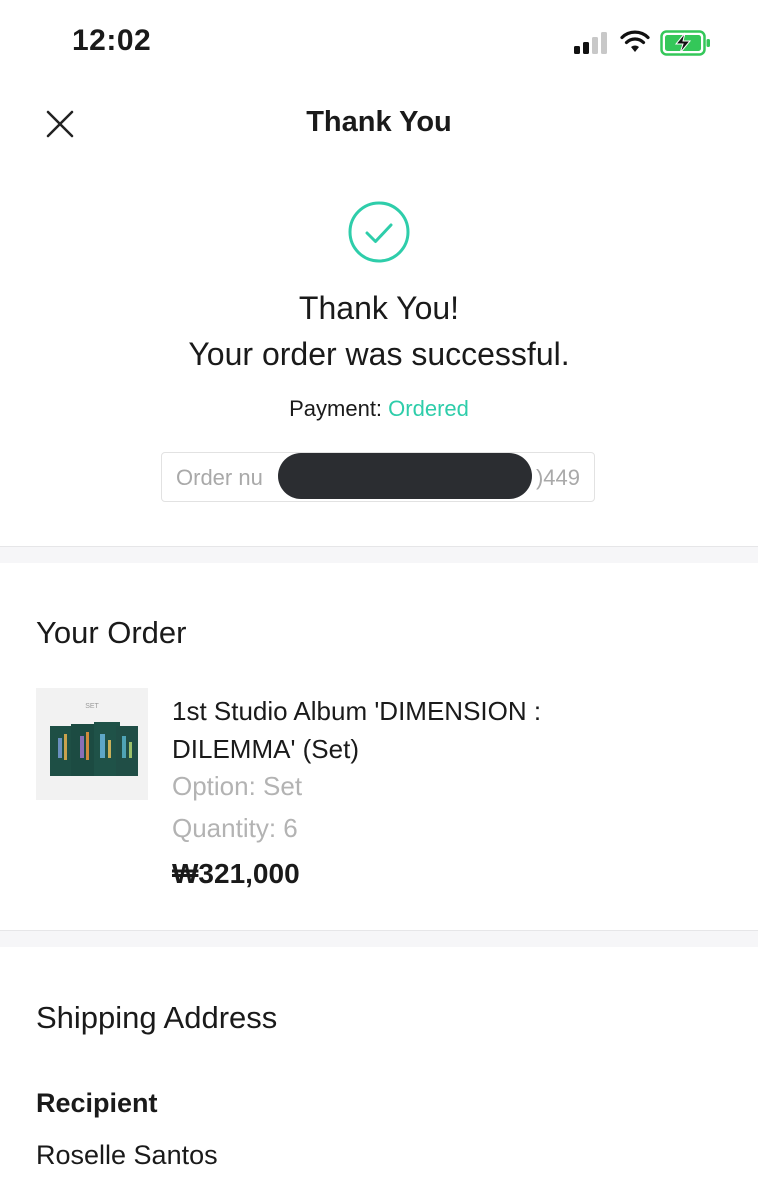 This screenshot has height=1200, width=758. I want to click on payment-status-line: Payment: Ordered, so click(379, 409).